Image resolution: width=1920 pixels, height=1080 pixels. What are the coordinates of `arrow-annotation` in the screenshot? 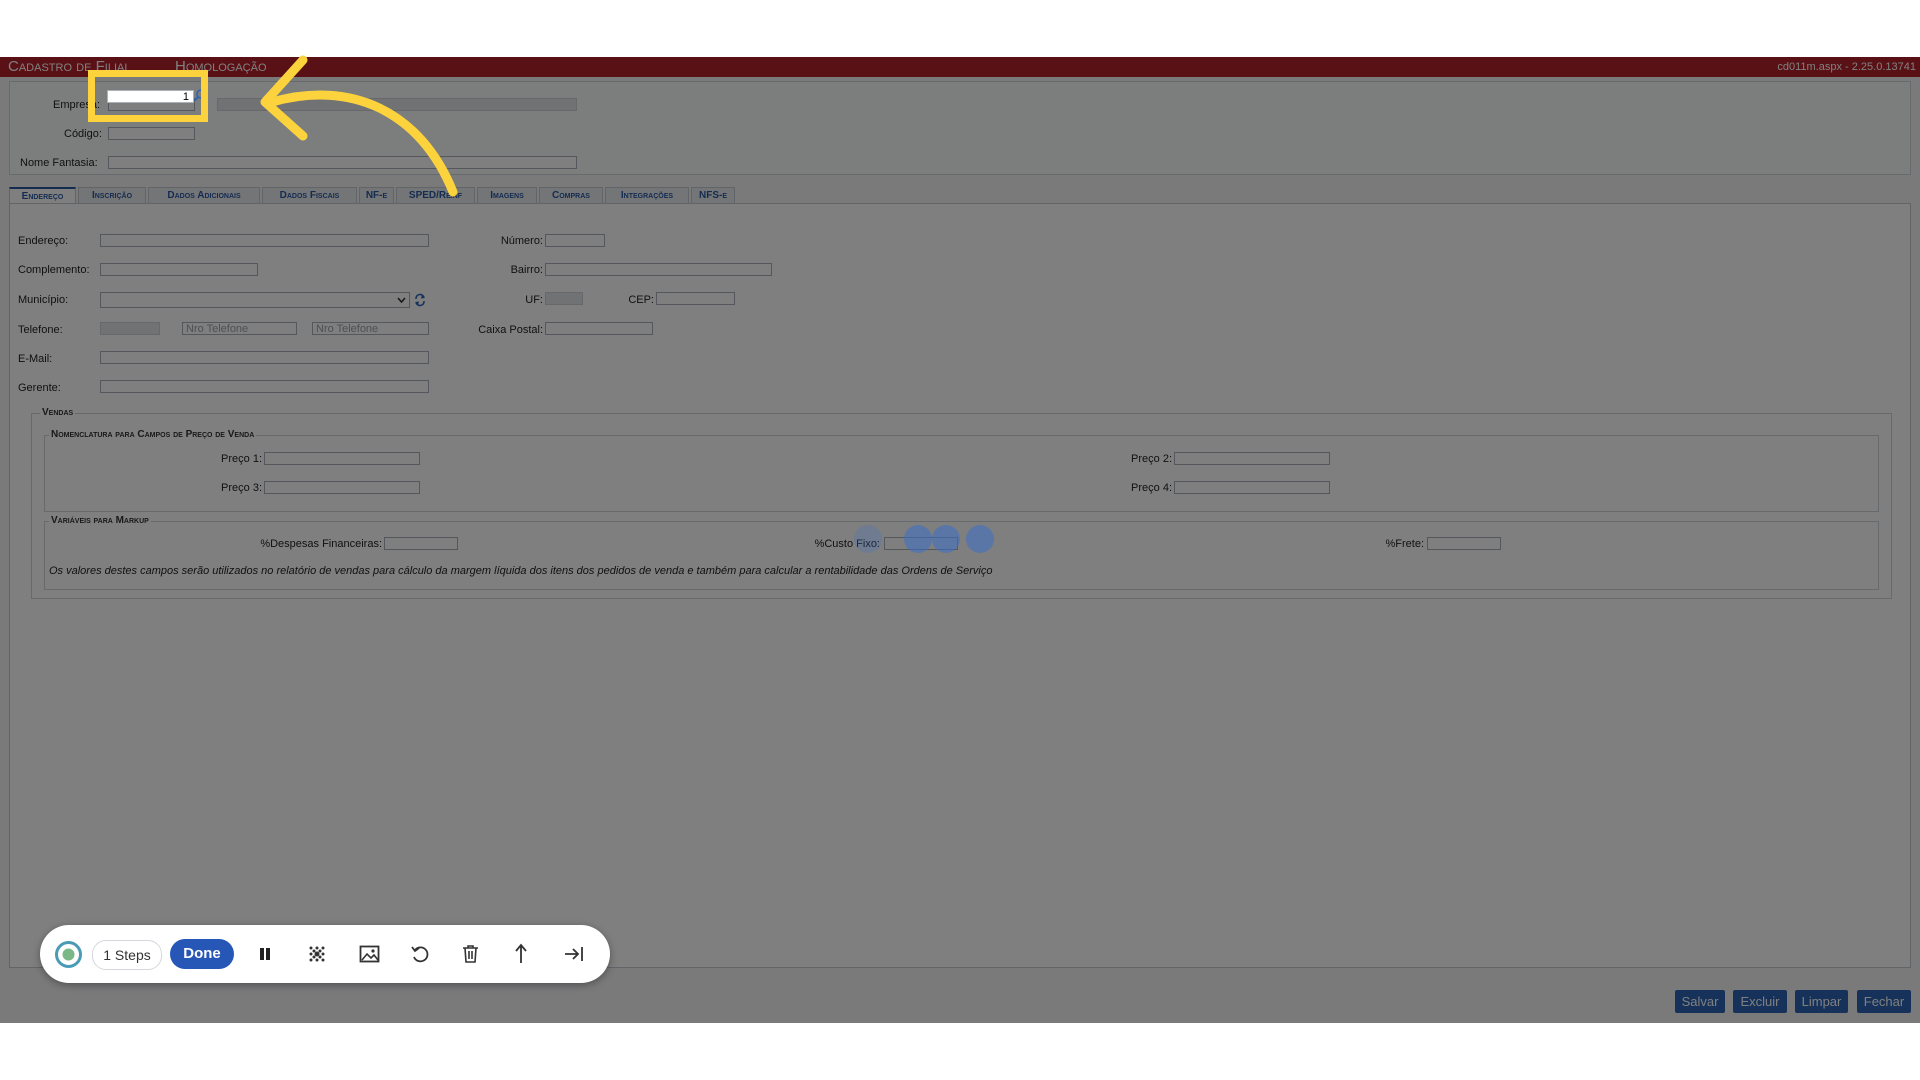 It's located at (359, 126).